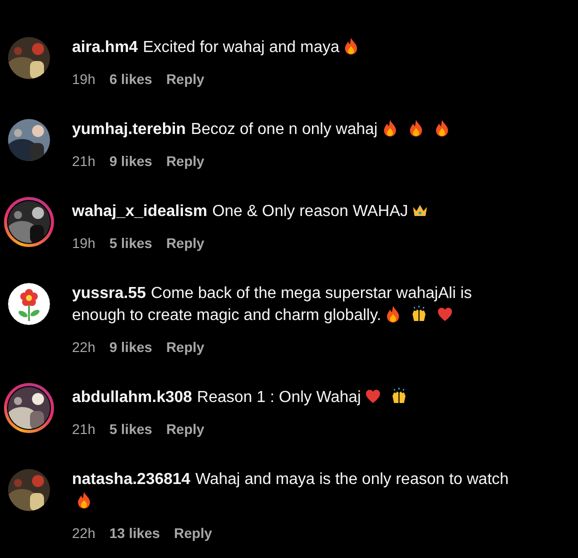 This screenshot has height=558, width=578. What do you see at coordinates (109, 293) in the screenshot?
I see `username-link: yussra.55` at bounding box center [109, 293].